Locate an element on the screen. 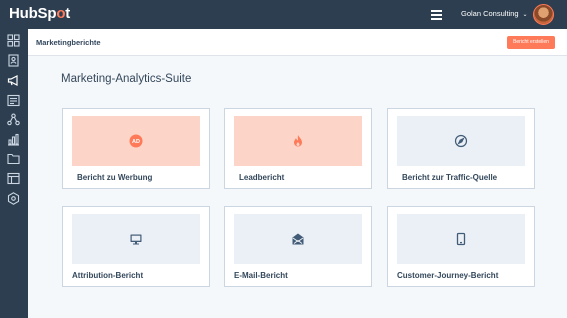 Image resolution: width=567 pixels, height=318 pixels. chevron-down-icon: ⌄ is located at coordinates (525, 15).